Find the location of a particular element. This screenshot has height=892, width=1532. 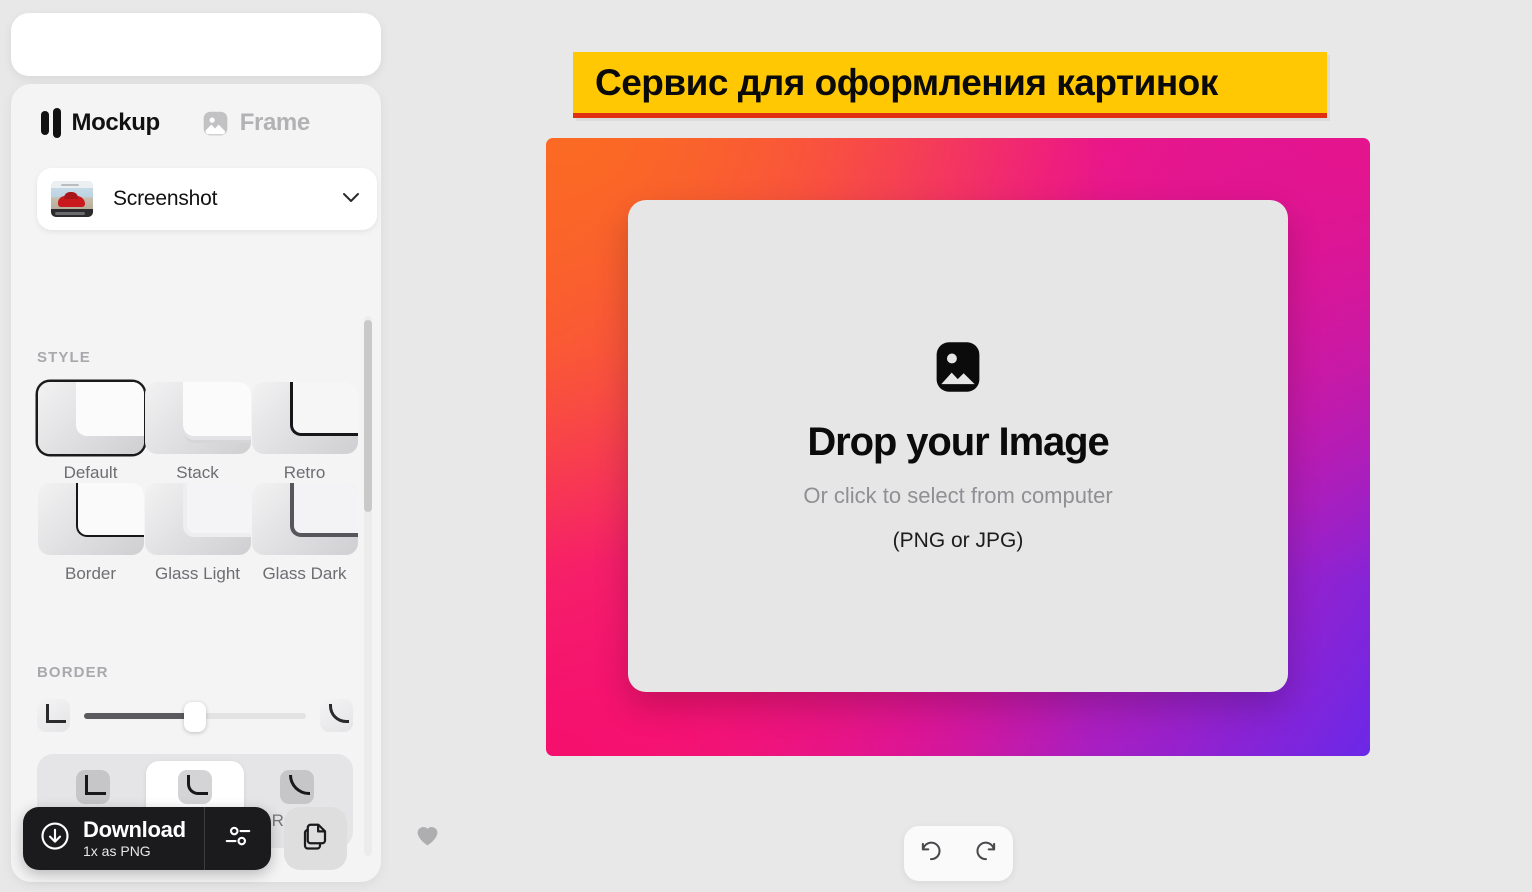

dropzone-subtitle: Or click to select from computer is located at coordinates (958, 495).